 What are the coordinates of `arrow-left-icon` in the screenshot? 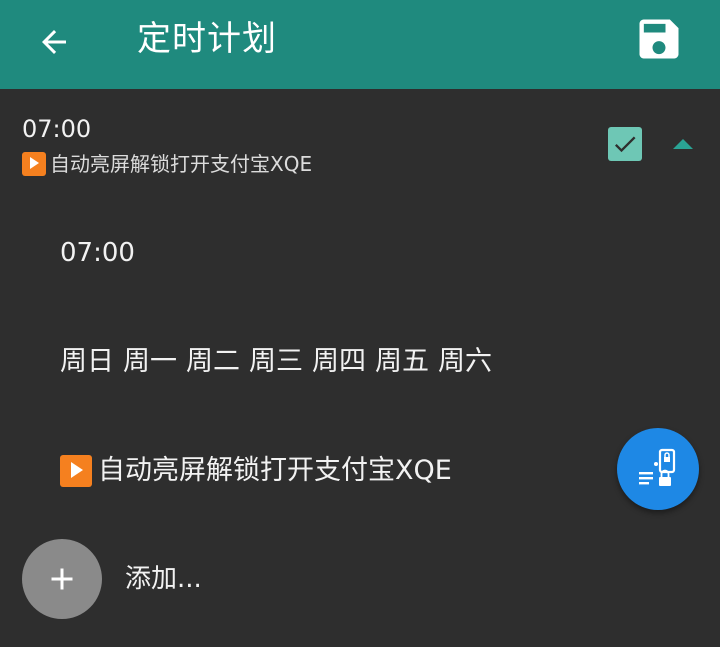 It's located at (54, 42).